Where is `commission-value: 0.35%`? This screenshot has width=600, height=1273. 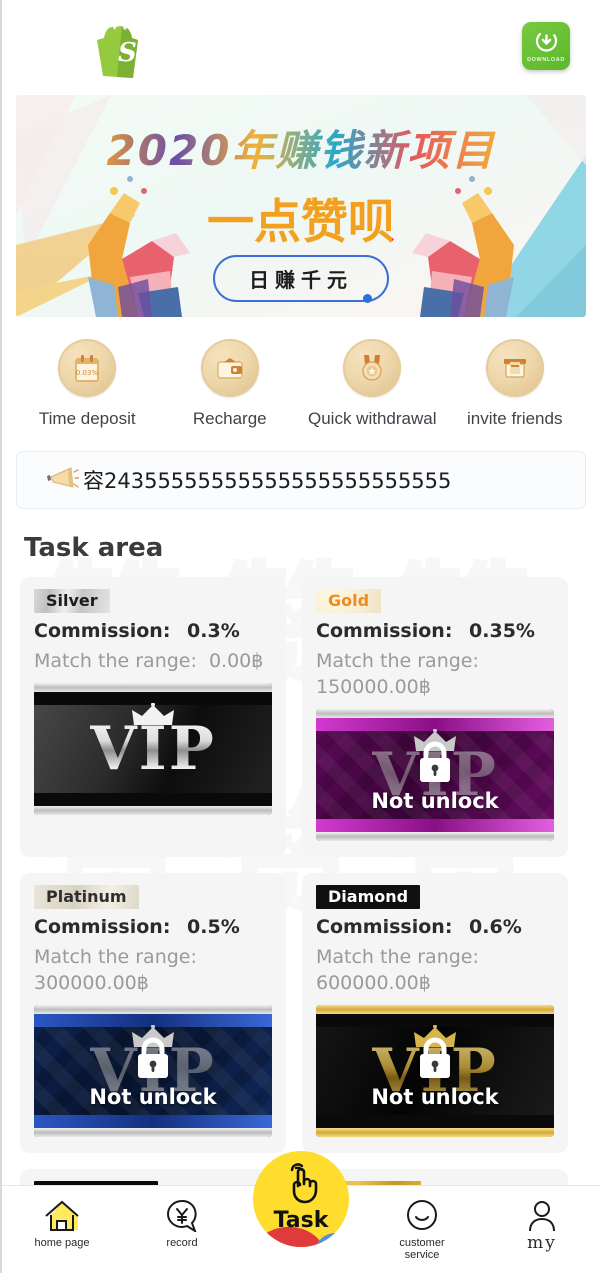 commission-value: 0.35% is located at coordinates (502, 631).